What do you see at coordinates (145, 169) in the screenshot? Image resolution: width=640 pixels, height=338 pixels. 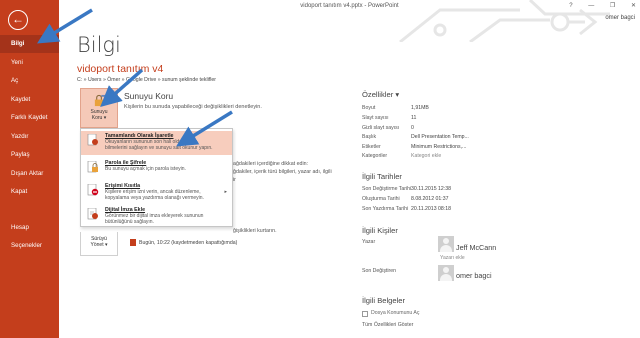 I see `menu-item-desc: Bu sunuyu açmak için parola isteyin.` at bounding box center [145, 169].